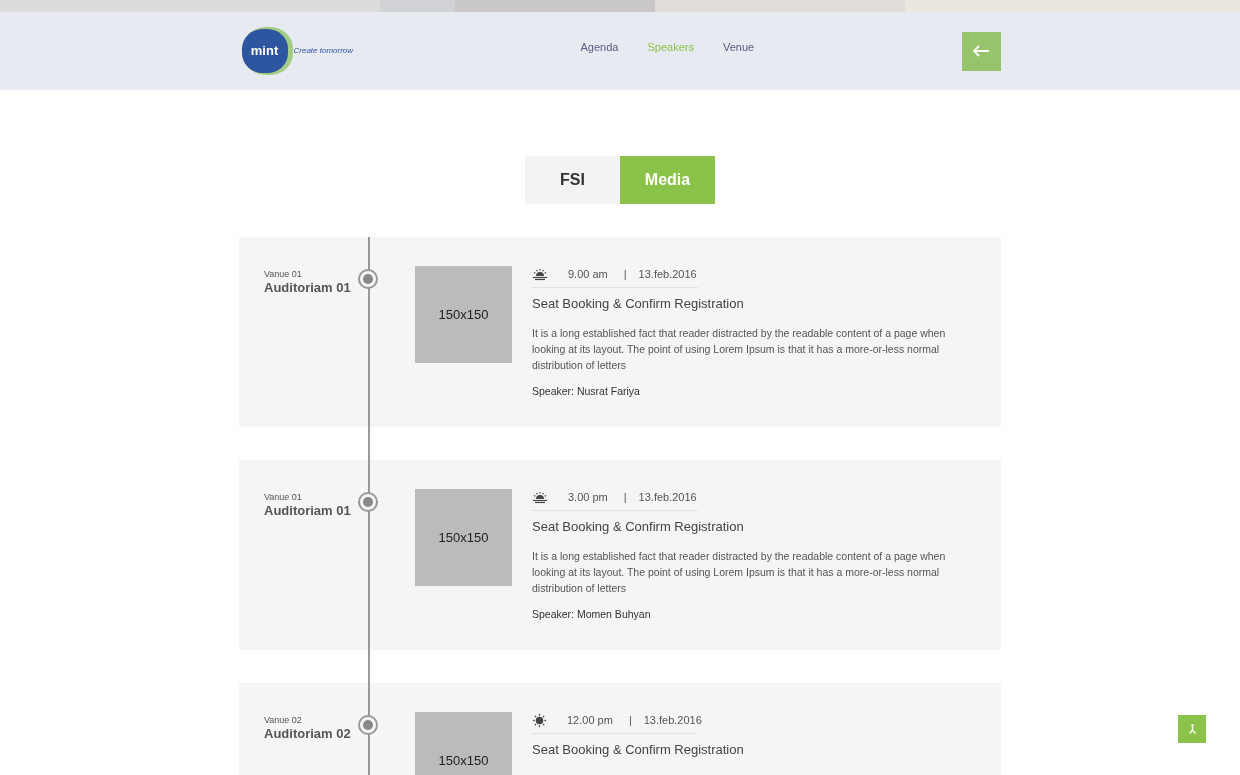 The width and height of the screenshot is (1240, 775). I want to click on sun-icon, so click(539, 720).